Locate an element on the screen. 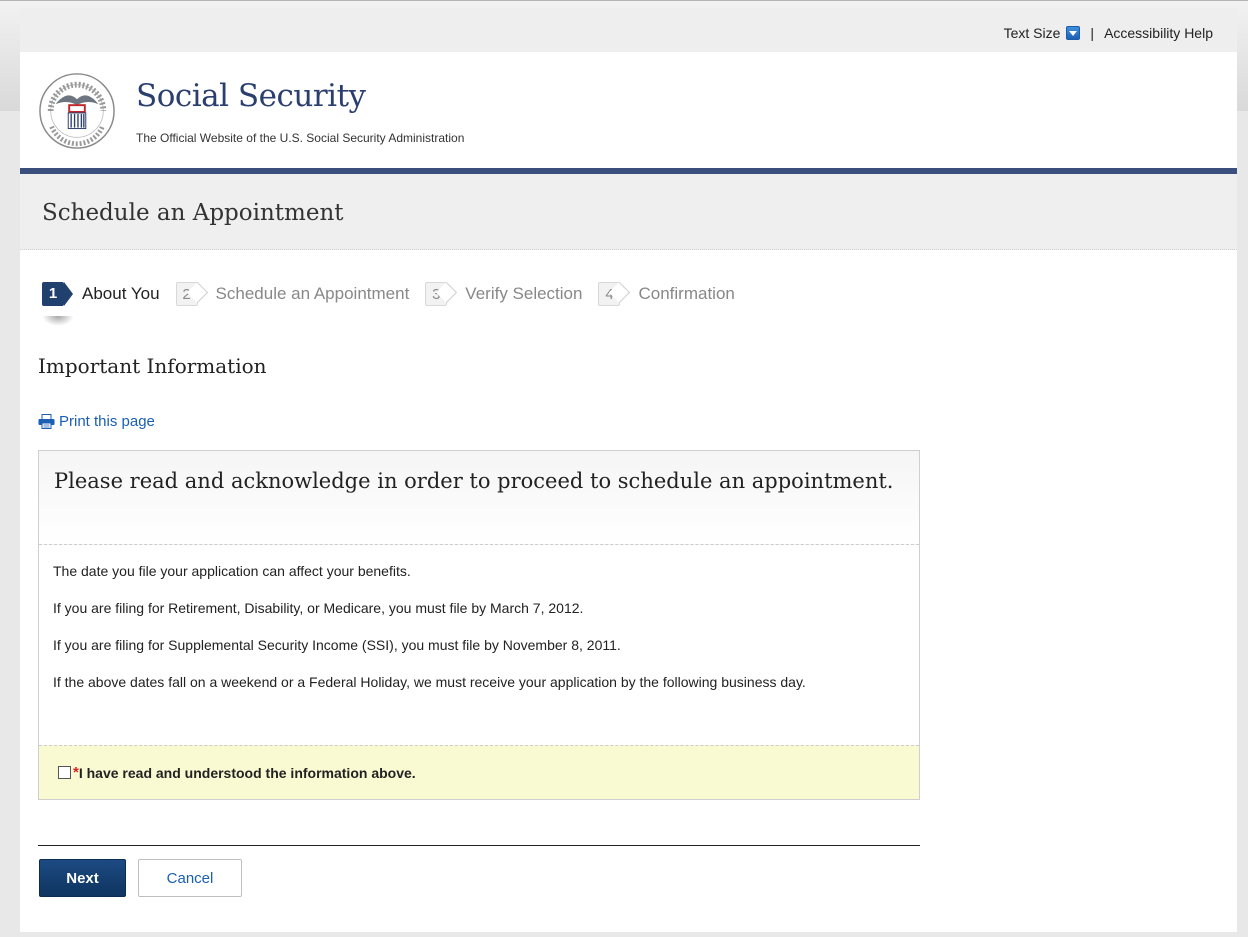 The image size is (1248, 937). step-1-number: 1 is located at coordinates (57, 294).